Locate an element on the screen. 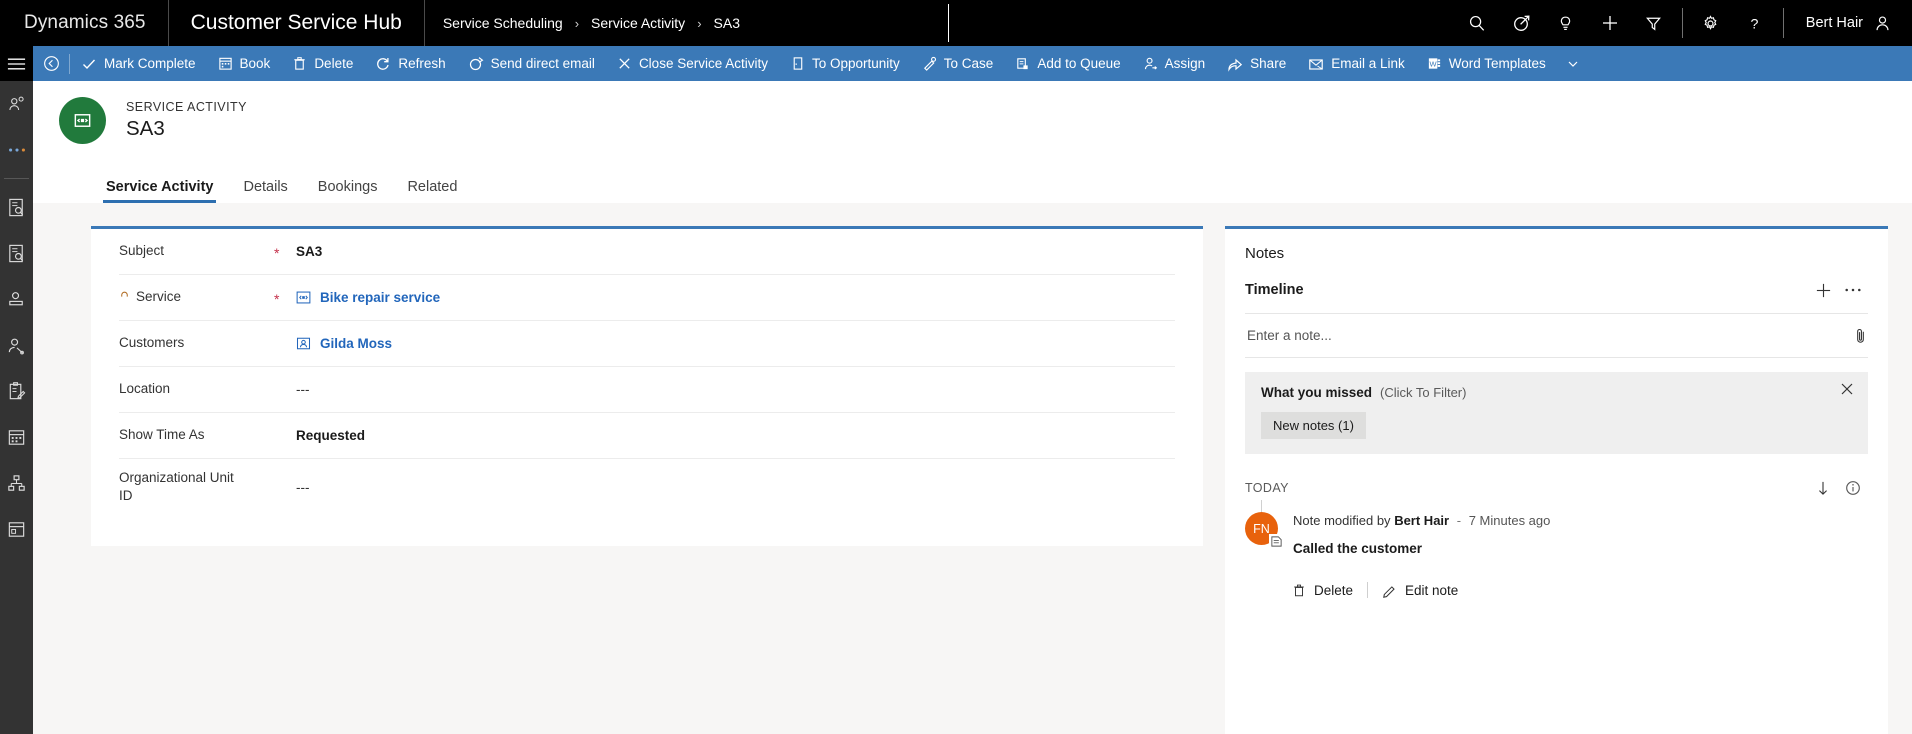 Image resolution: width=1912 pixels, height=734 pixels. book-button: Book is located at coordinates (244, 63).